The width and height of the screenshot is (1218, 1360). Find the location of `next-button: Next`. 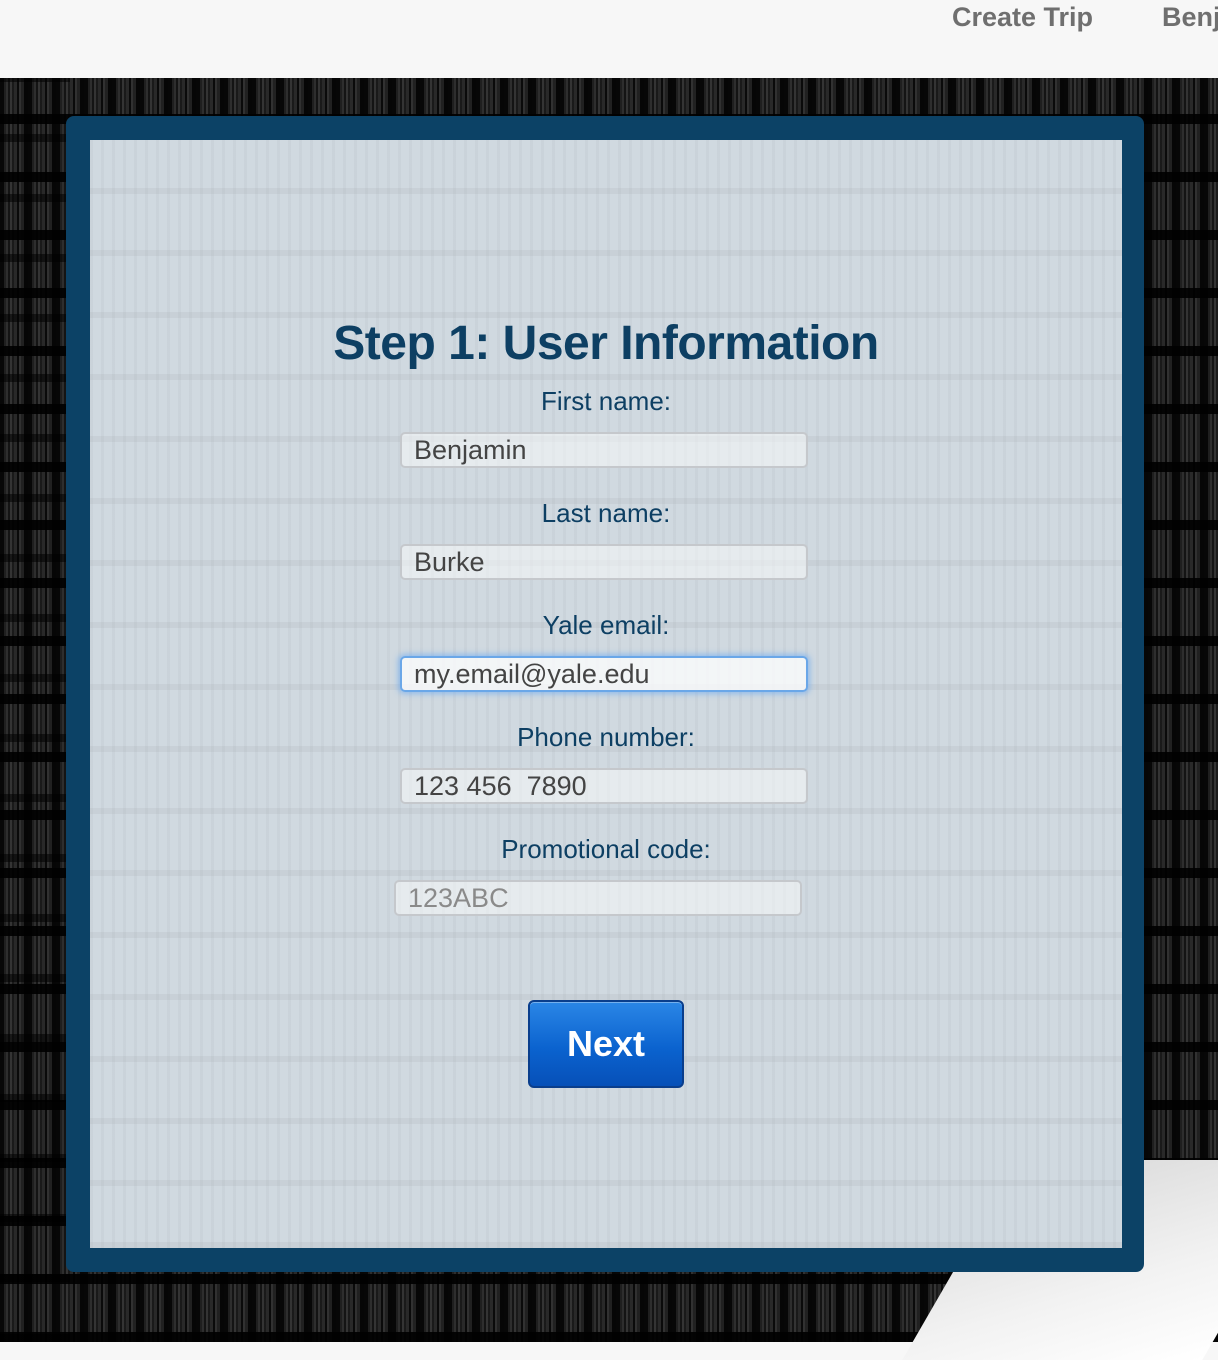

next-button: Next is located at coordinates (606, 1044).